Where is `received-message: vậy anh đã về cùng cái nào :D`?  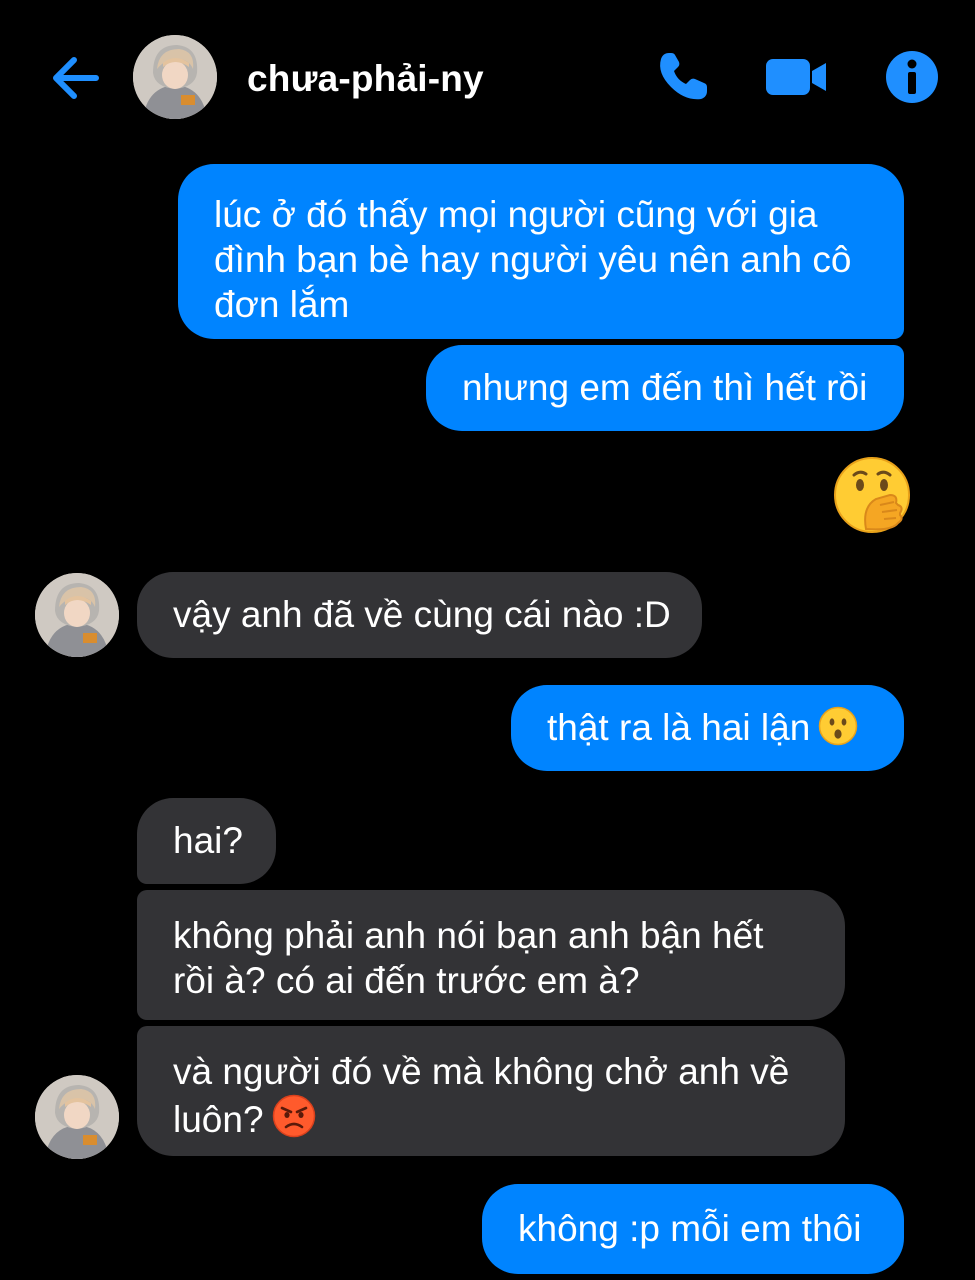
received-message: vậy anh đã về cùng cái nào :D is located at coordinates (419, 615).